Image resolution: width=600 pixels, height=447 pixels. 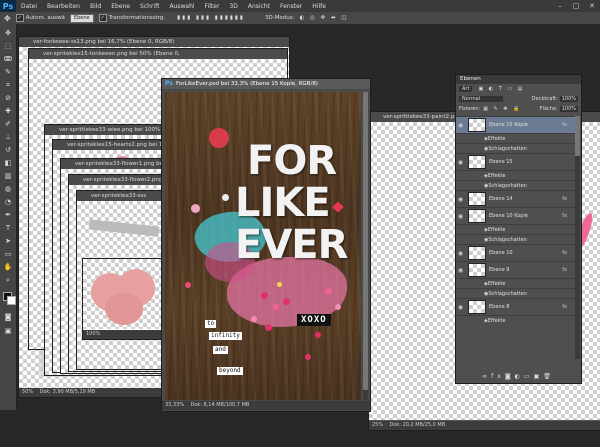 What do you see at coordinates (515, 252) in the screenshot?
I see `layer-row: ◉ Ebene 10 fx` at bounding box center [515, 252].